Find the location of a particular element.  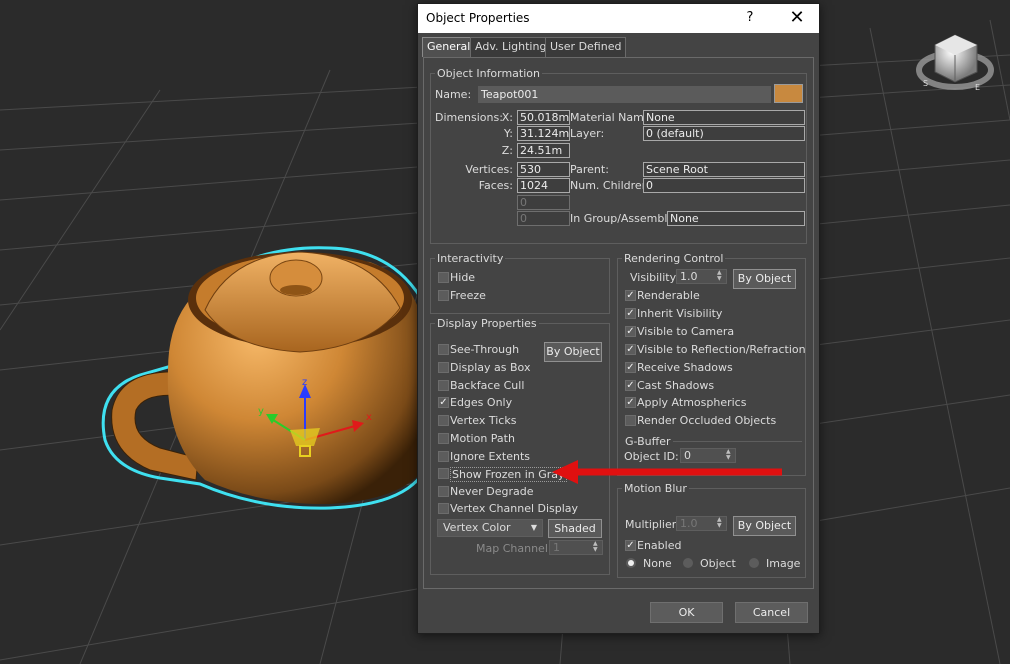

render-occluded-objects-checkbox is located at coordinates (630, 420).